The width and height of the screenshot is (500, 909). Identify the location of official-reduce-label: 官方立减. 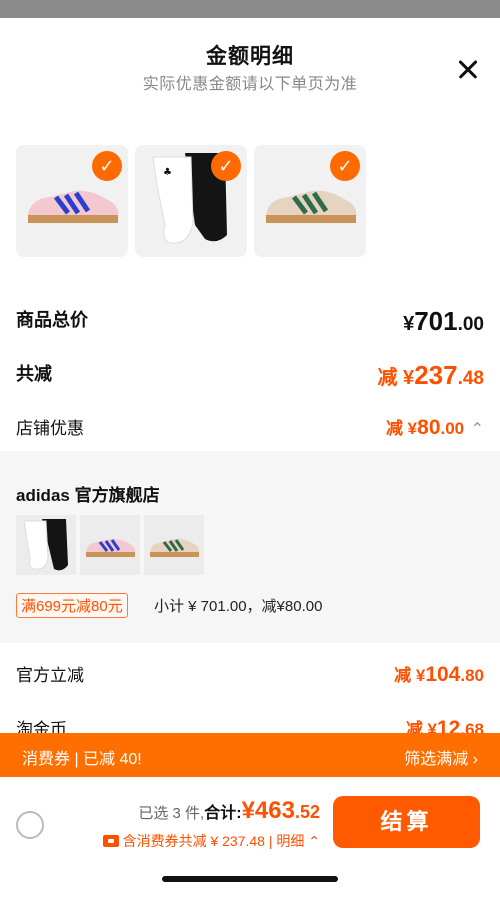
(50, 675).